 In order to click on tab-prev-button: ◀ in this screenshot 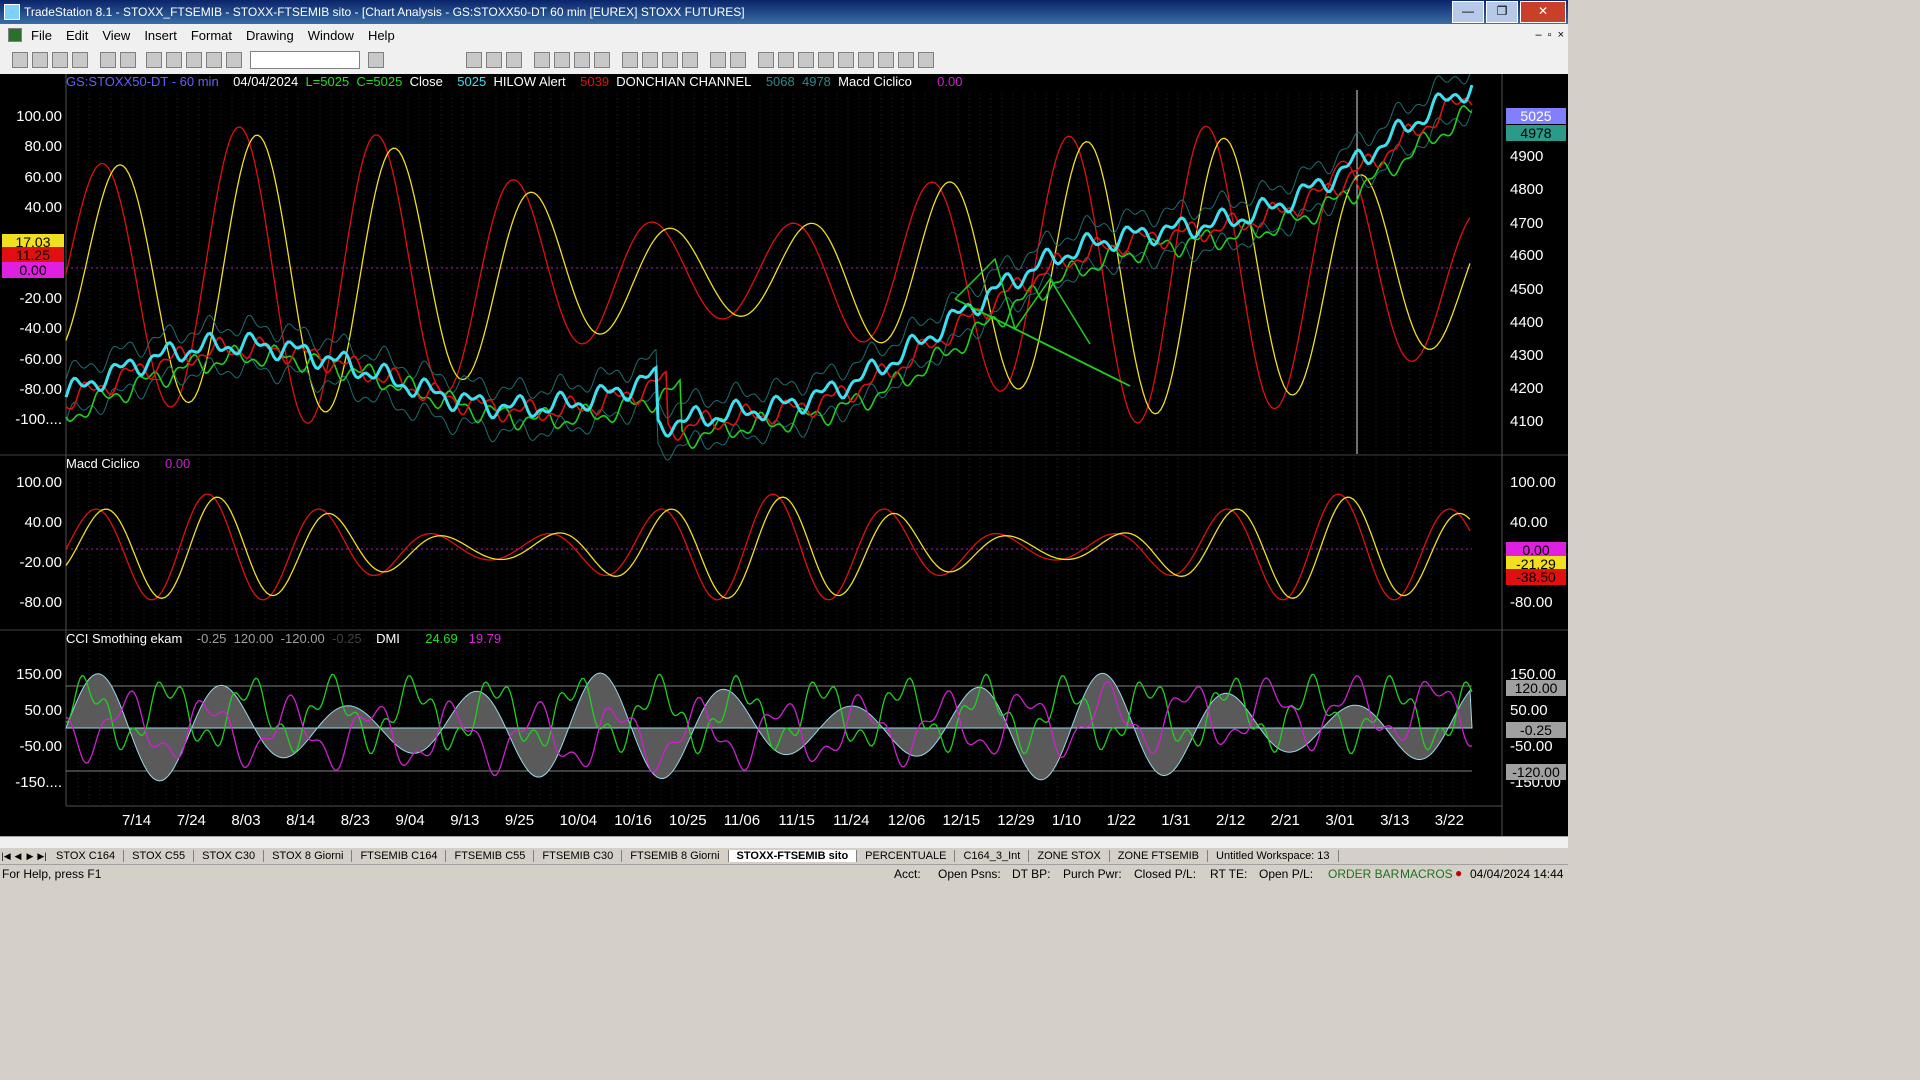, I will do `click(18, 856)`.